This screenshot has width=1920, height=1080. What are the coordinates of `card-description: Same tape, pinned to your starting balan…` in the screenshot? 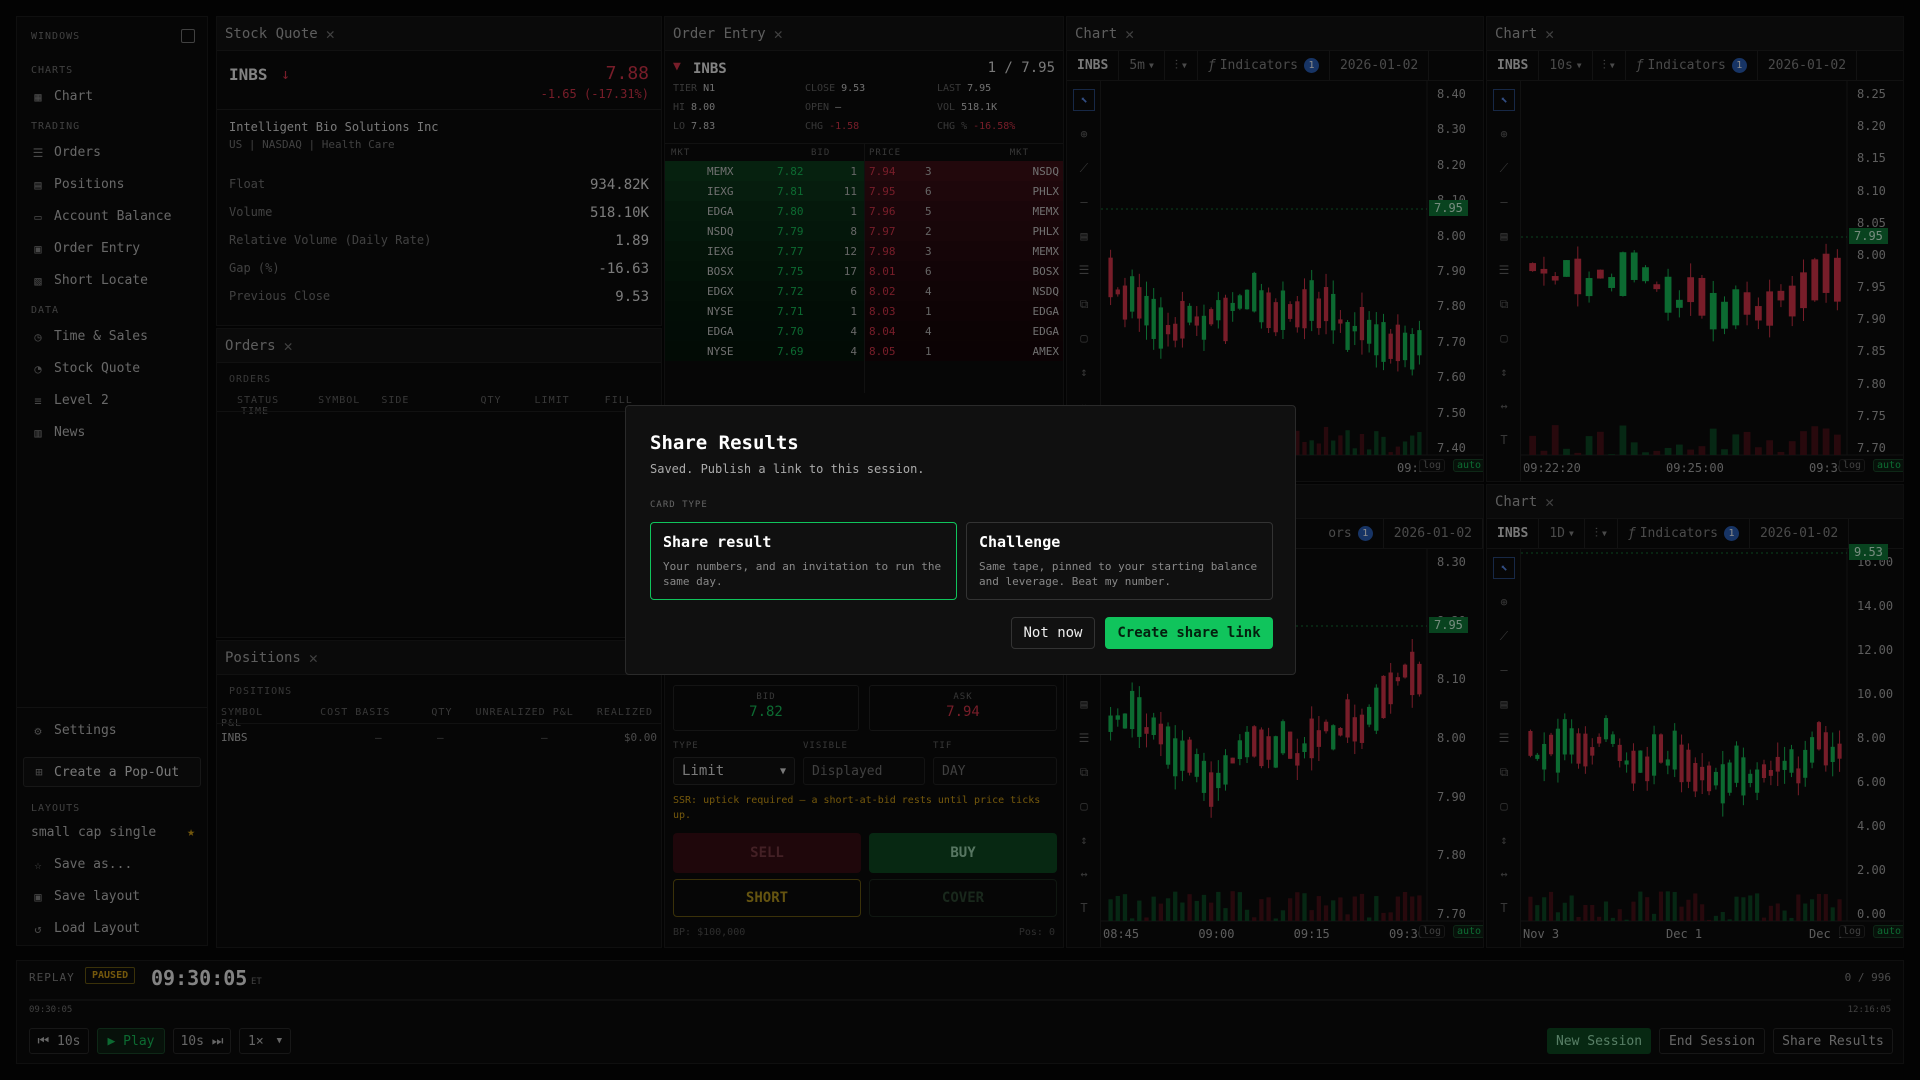 It's located at (1118, 574).